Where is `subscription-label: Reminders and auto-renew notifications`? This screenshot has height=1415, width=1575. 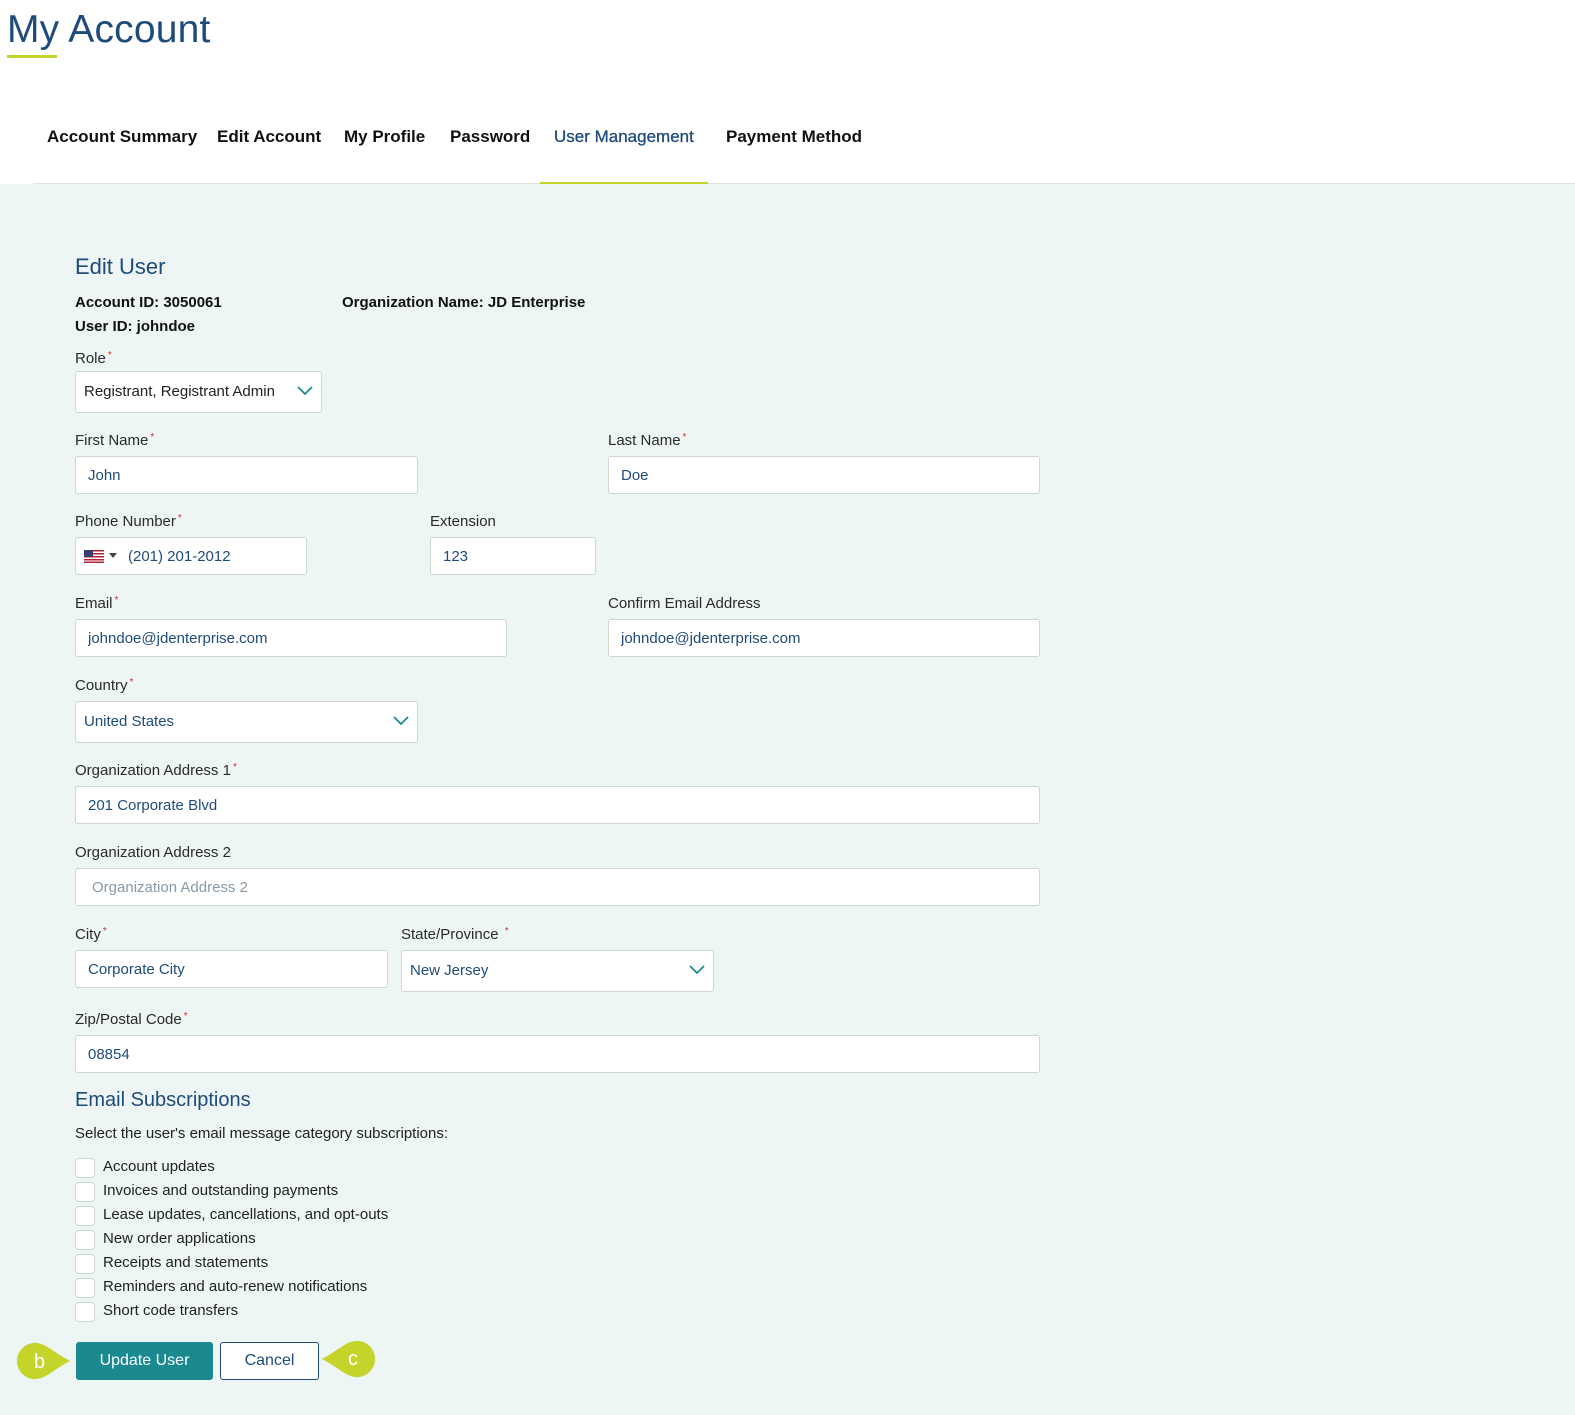 subscription-label: Reminders and auto-renew notifications is located at coordinates (235, 1286).